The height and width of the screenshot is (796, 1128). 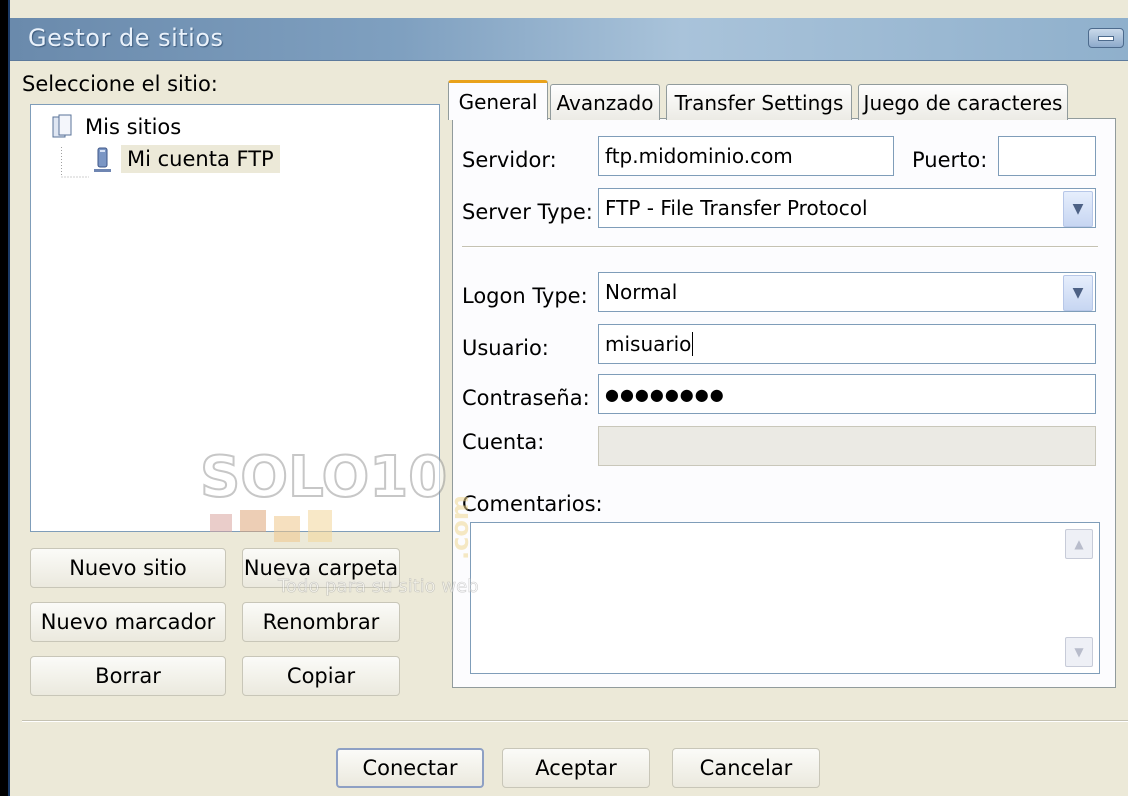 I want to click on watermark-brand: SOLO10, so click(x=323, y=477).